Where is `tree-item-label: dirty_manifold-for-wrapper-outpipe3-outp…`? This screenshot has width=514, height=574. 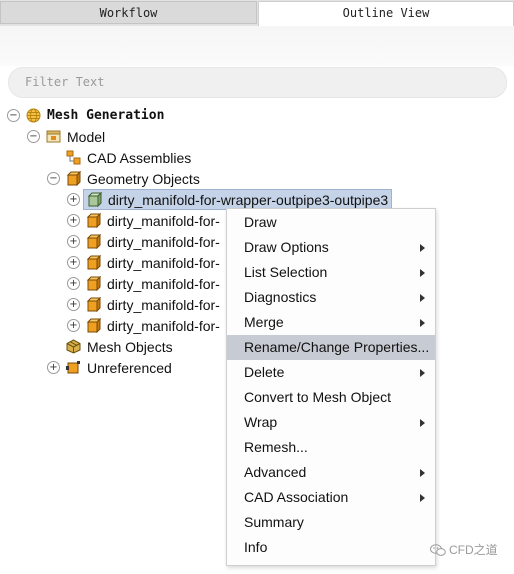
tree-item-label: dirty_manifold-for-wrapper-outpipe3-outp… is located at coordinates (248, 199).